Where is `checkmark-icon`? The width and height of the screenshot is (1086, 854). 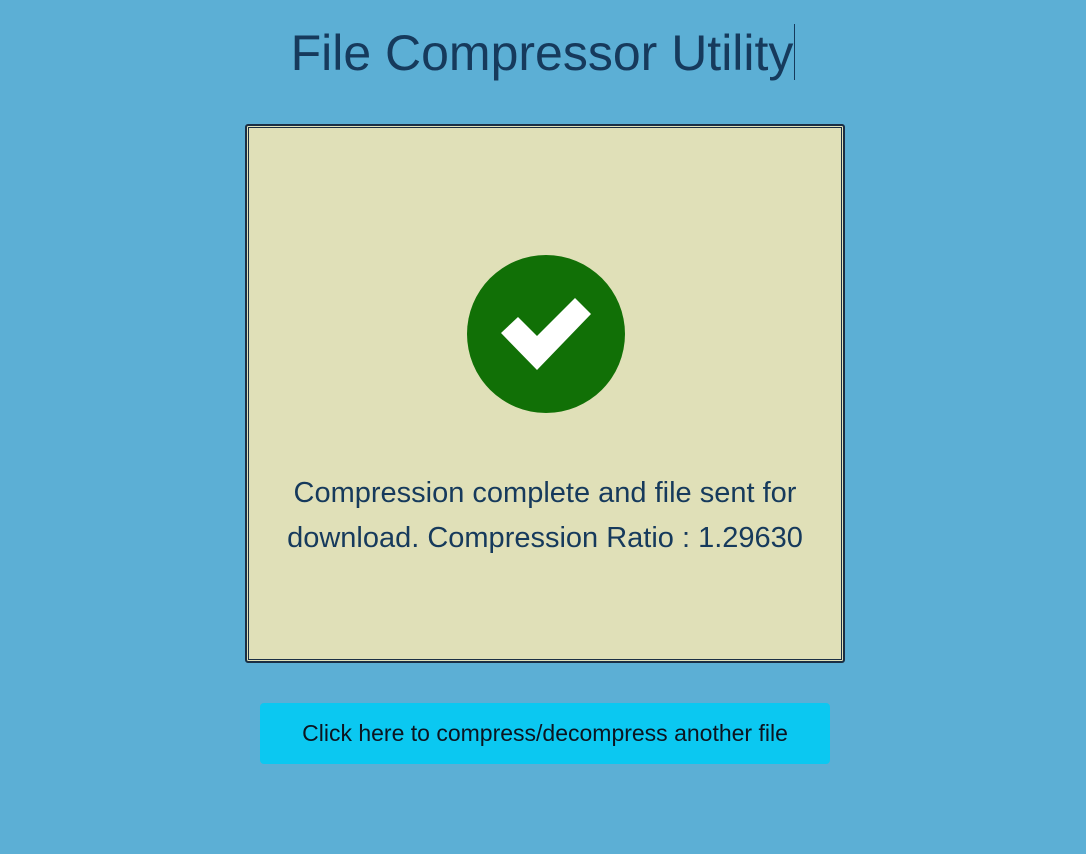 checkmark-icon is located at coordinates (546, 334).